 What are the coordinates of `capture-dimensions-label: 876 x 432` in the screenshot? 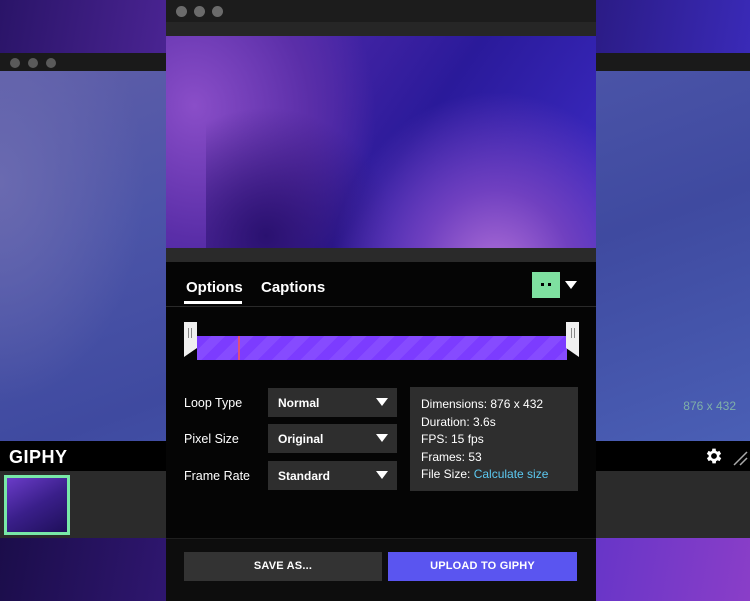 It's located at (709, 406).